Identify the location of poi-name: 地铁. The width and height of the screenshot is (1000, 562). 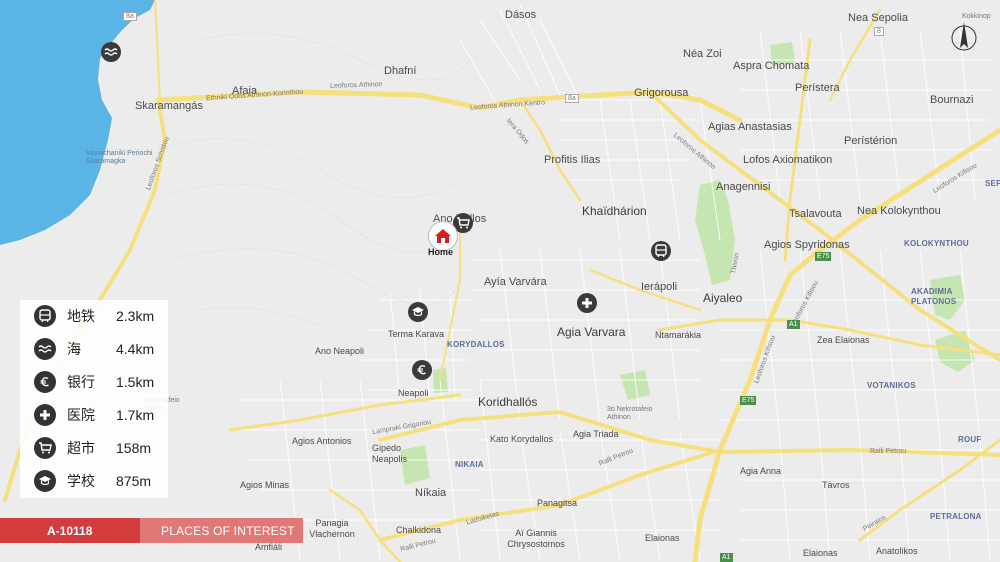
(81, 317).